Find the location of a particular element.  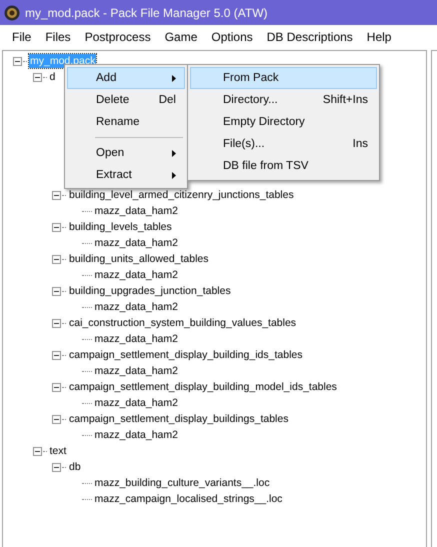

context-menu-item: Delete Del is located at coordinates (126, 100).